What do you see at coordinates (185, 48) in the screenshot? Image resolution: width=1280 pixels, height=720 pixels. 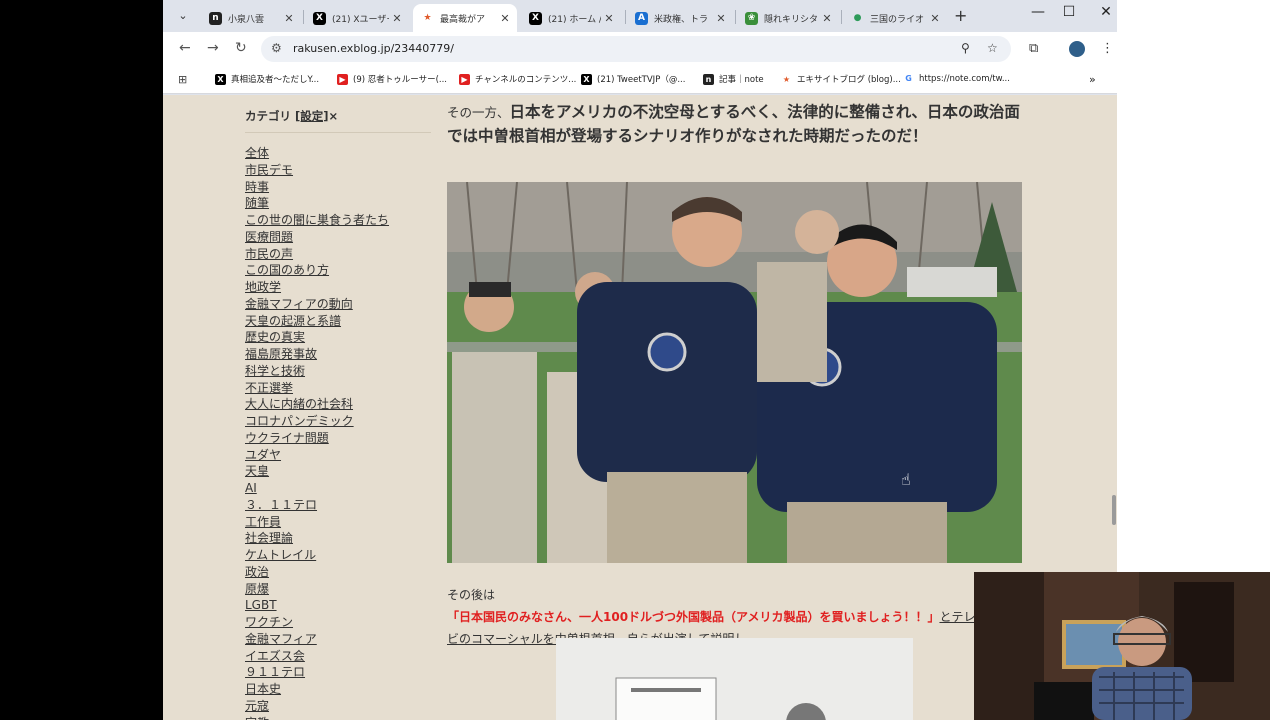 I see `back-icon: ←` at bounding box center [185, 48].